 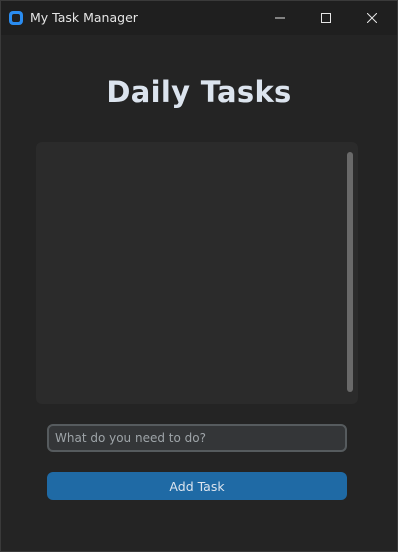 I want to click on app-icon, so click(x=16, y=18).